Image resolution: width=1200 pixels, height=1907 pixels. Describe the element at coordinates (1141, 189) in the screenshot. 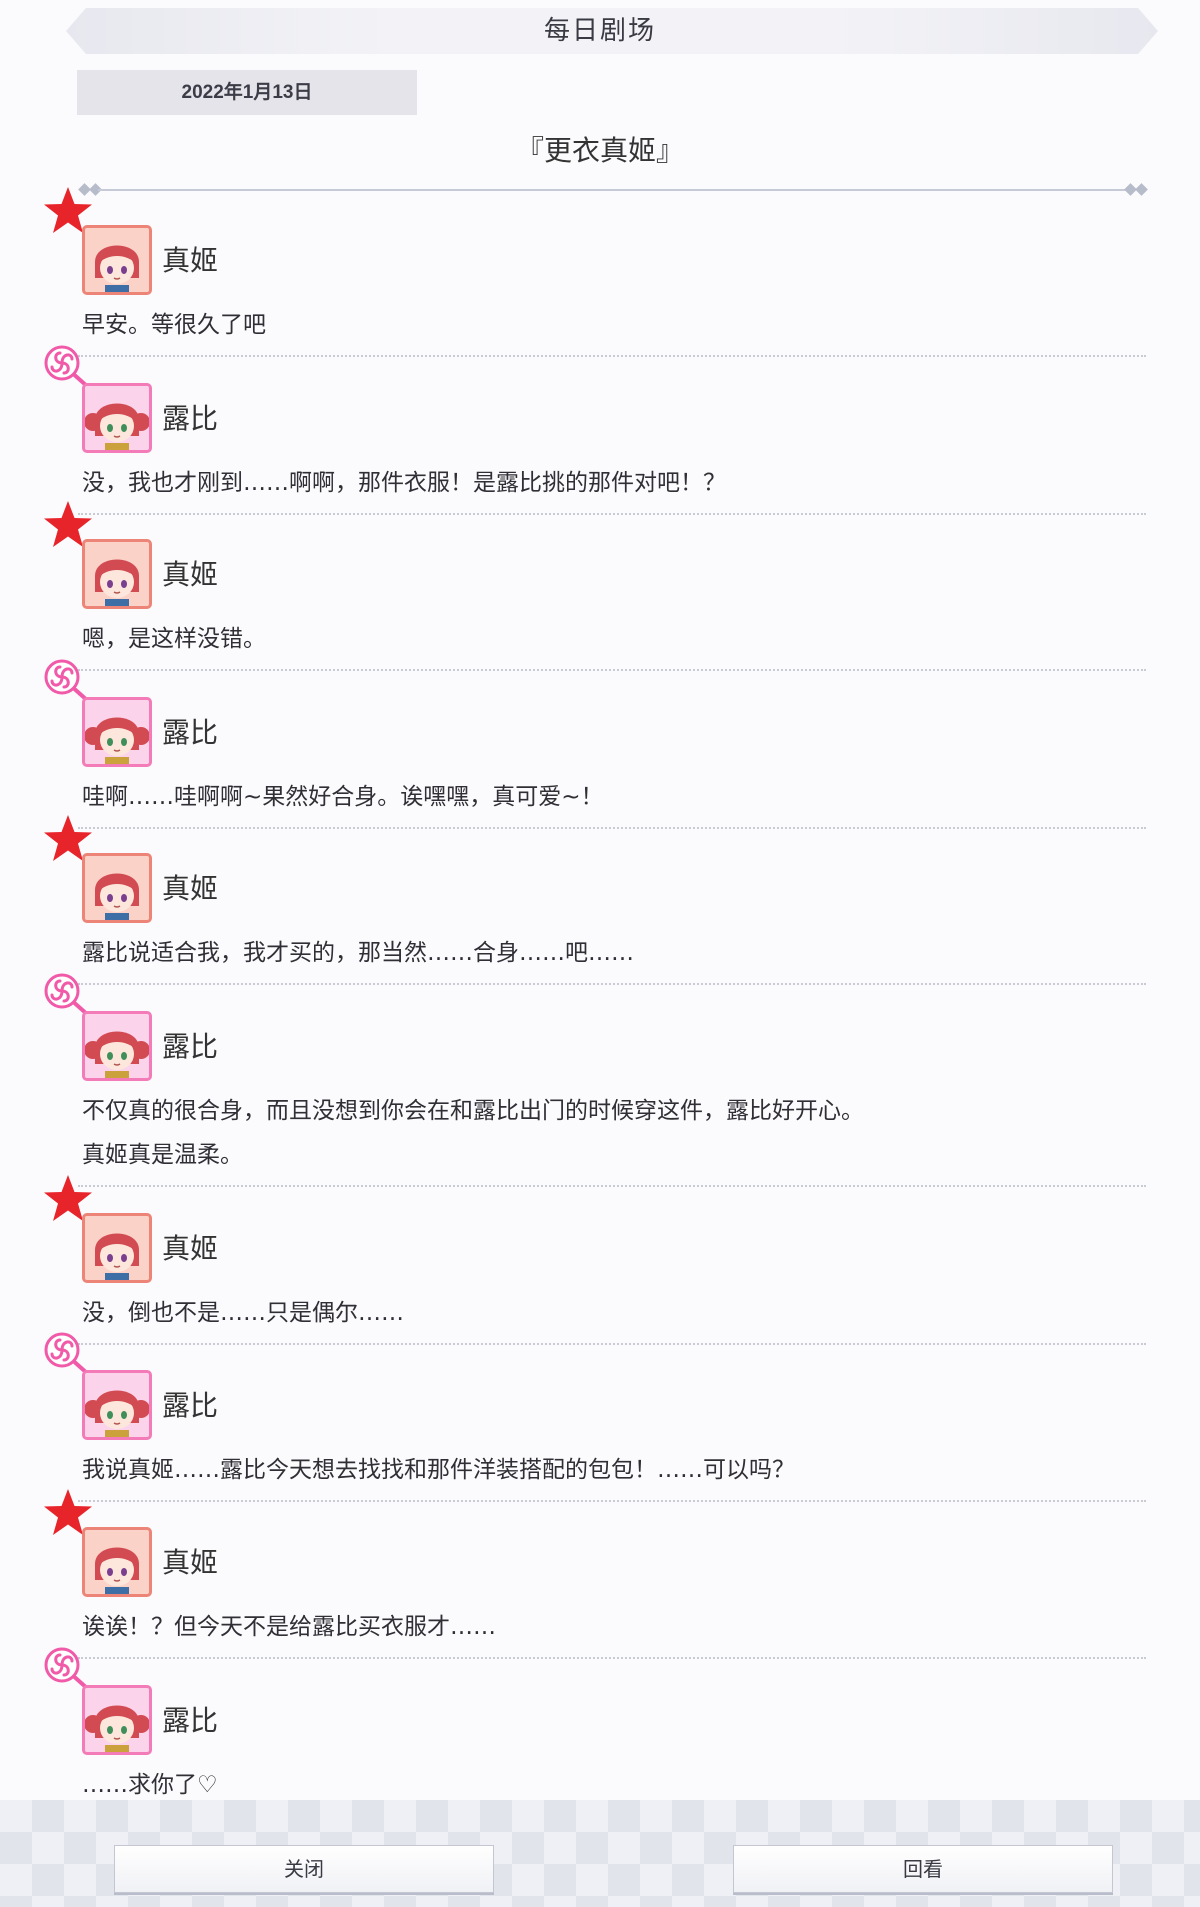

I see `diamond-ornament-icon` at that location.